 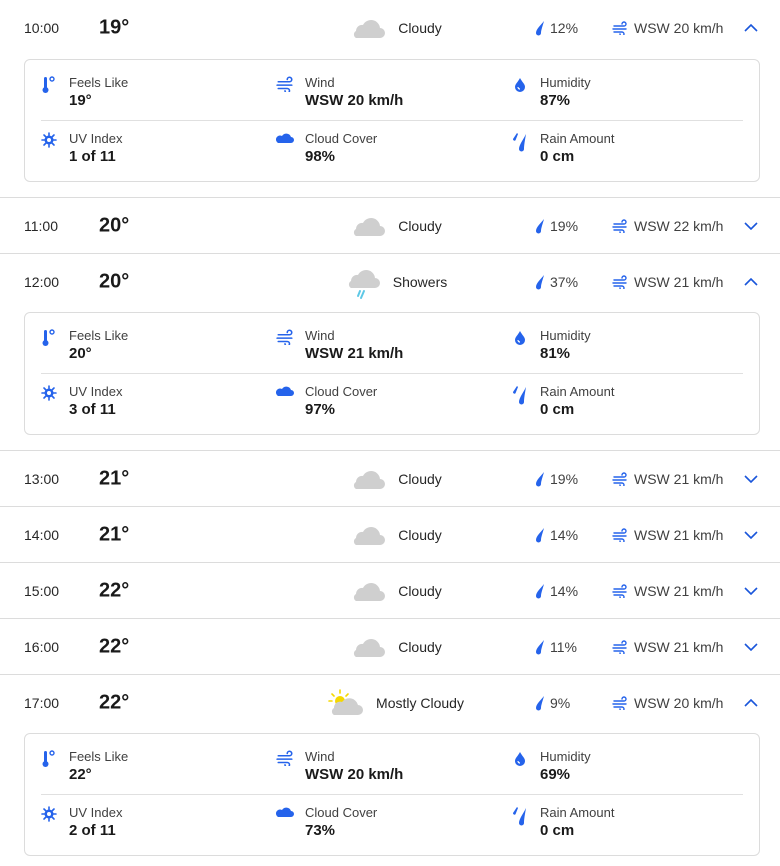 I want to click on rain-amount-icon, so click(x=520, y=395).